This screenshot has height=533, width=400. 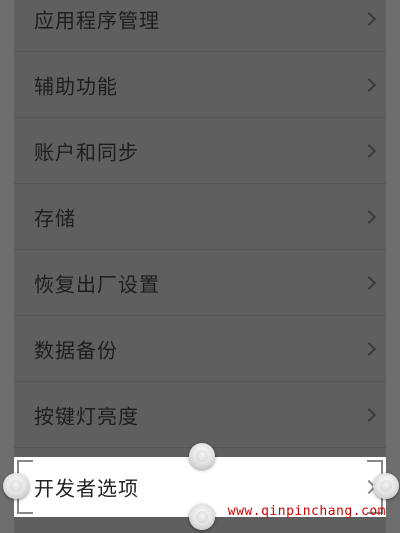 What do you see at coordinates (202, 456) in the screenshot?
I see `crop-handle-top` at bounding box center [202, 456].